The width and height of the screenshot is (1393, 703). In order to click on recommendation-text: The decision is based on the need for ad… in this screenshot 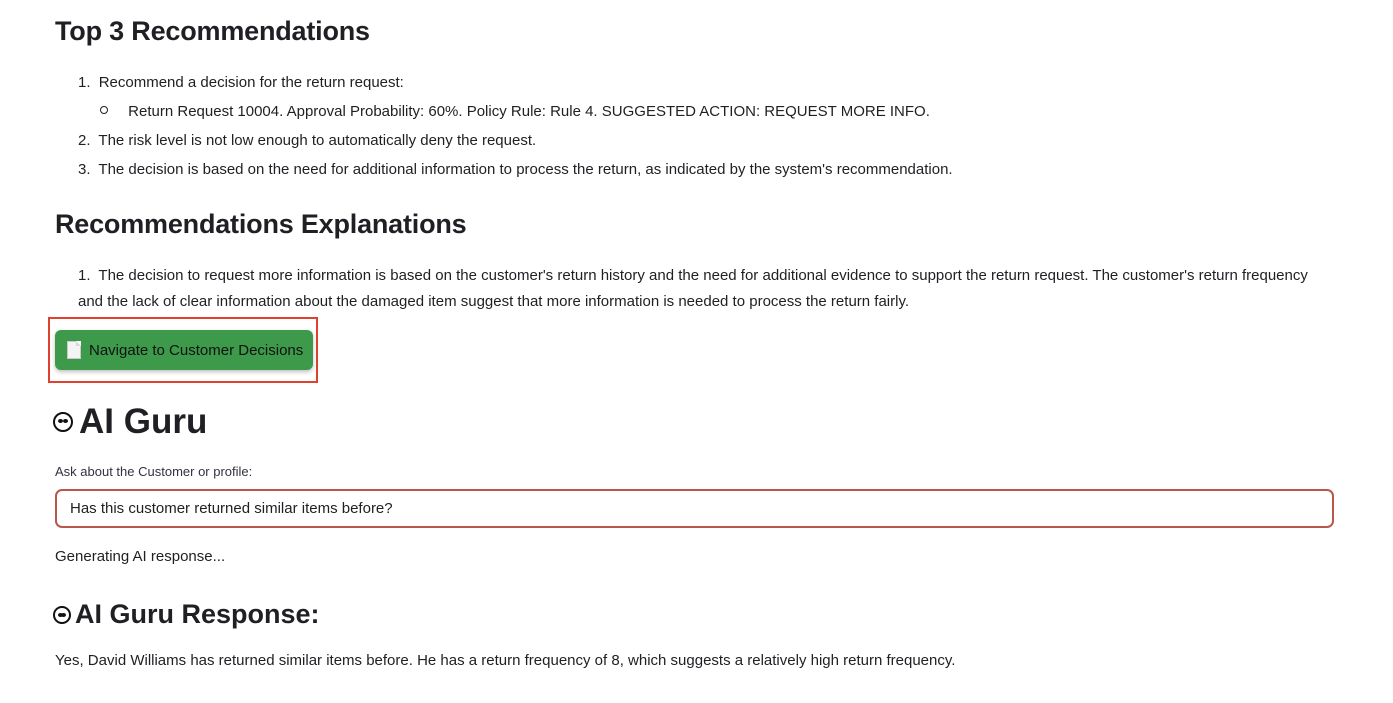, I will do `click(525, 169)`.